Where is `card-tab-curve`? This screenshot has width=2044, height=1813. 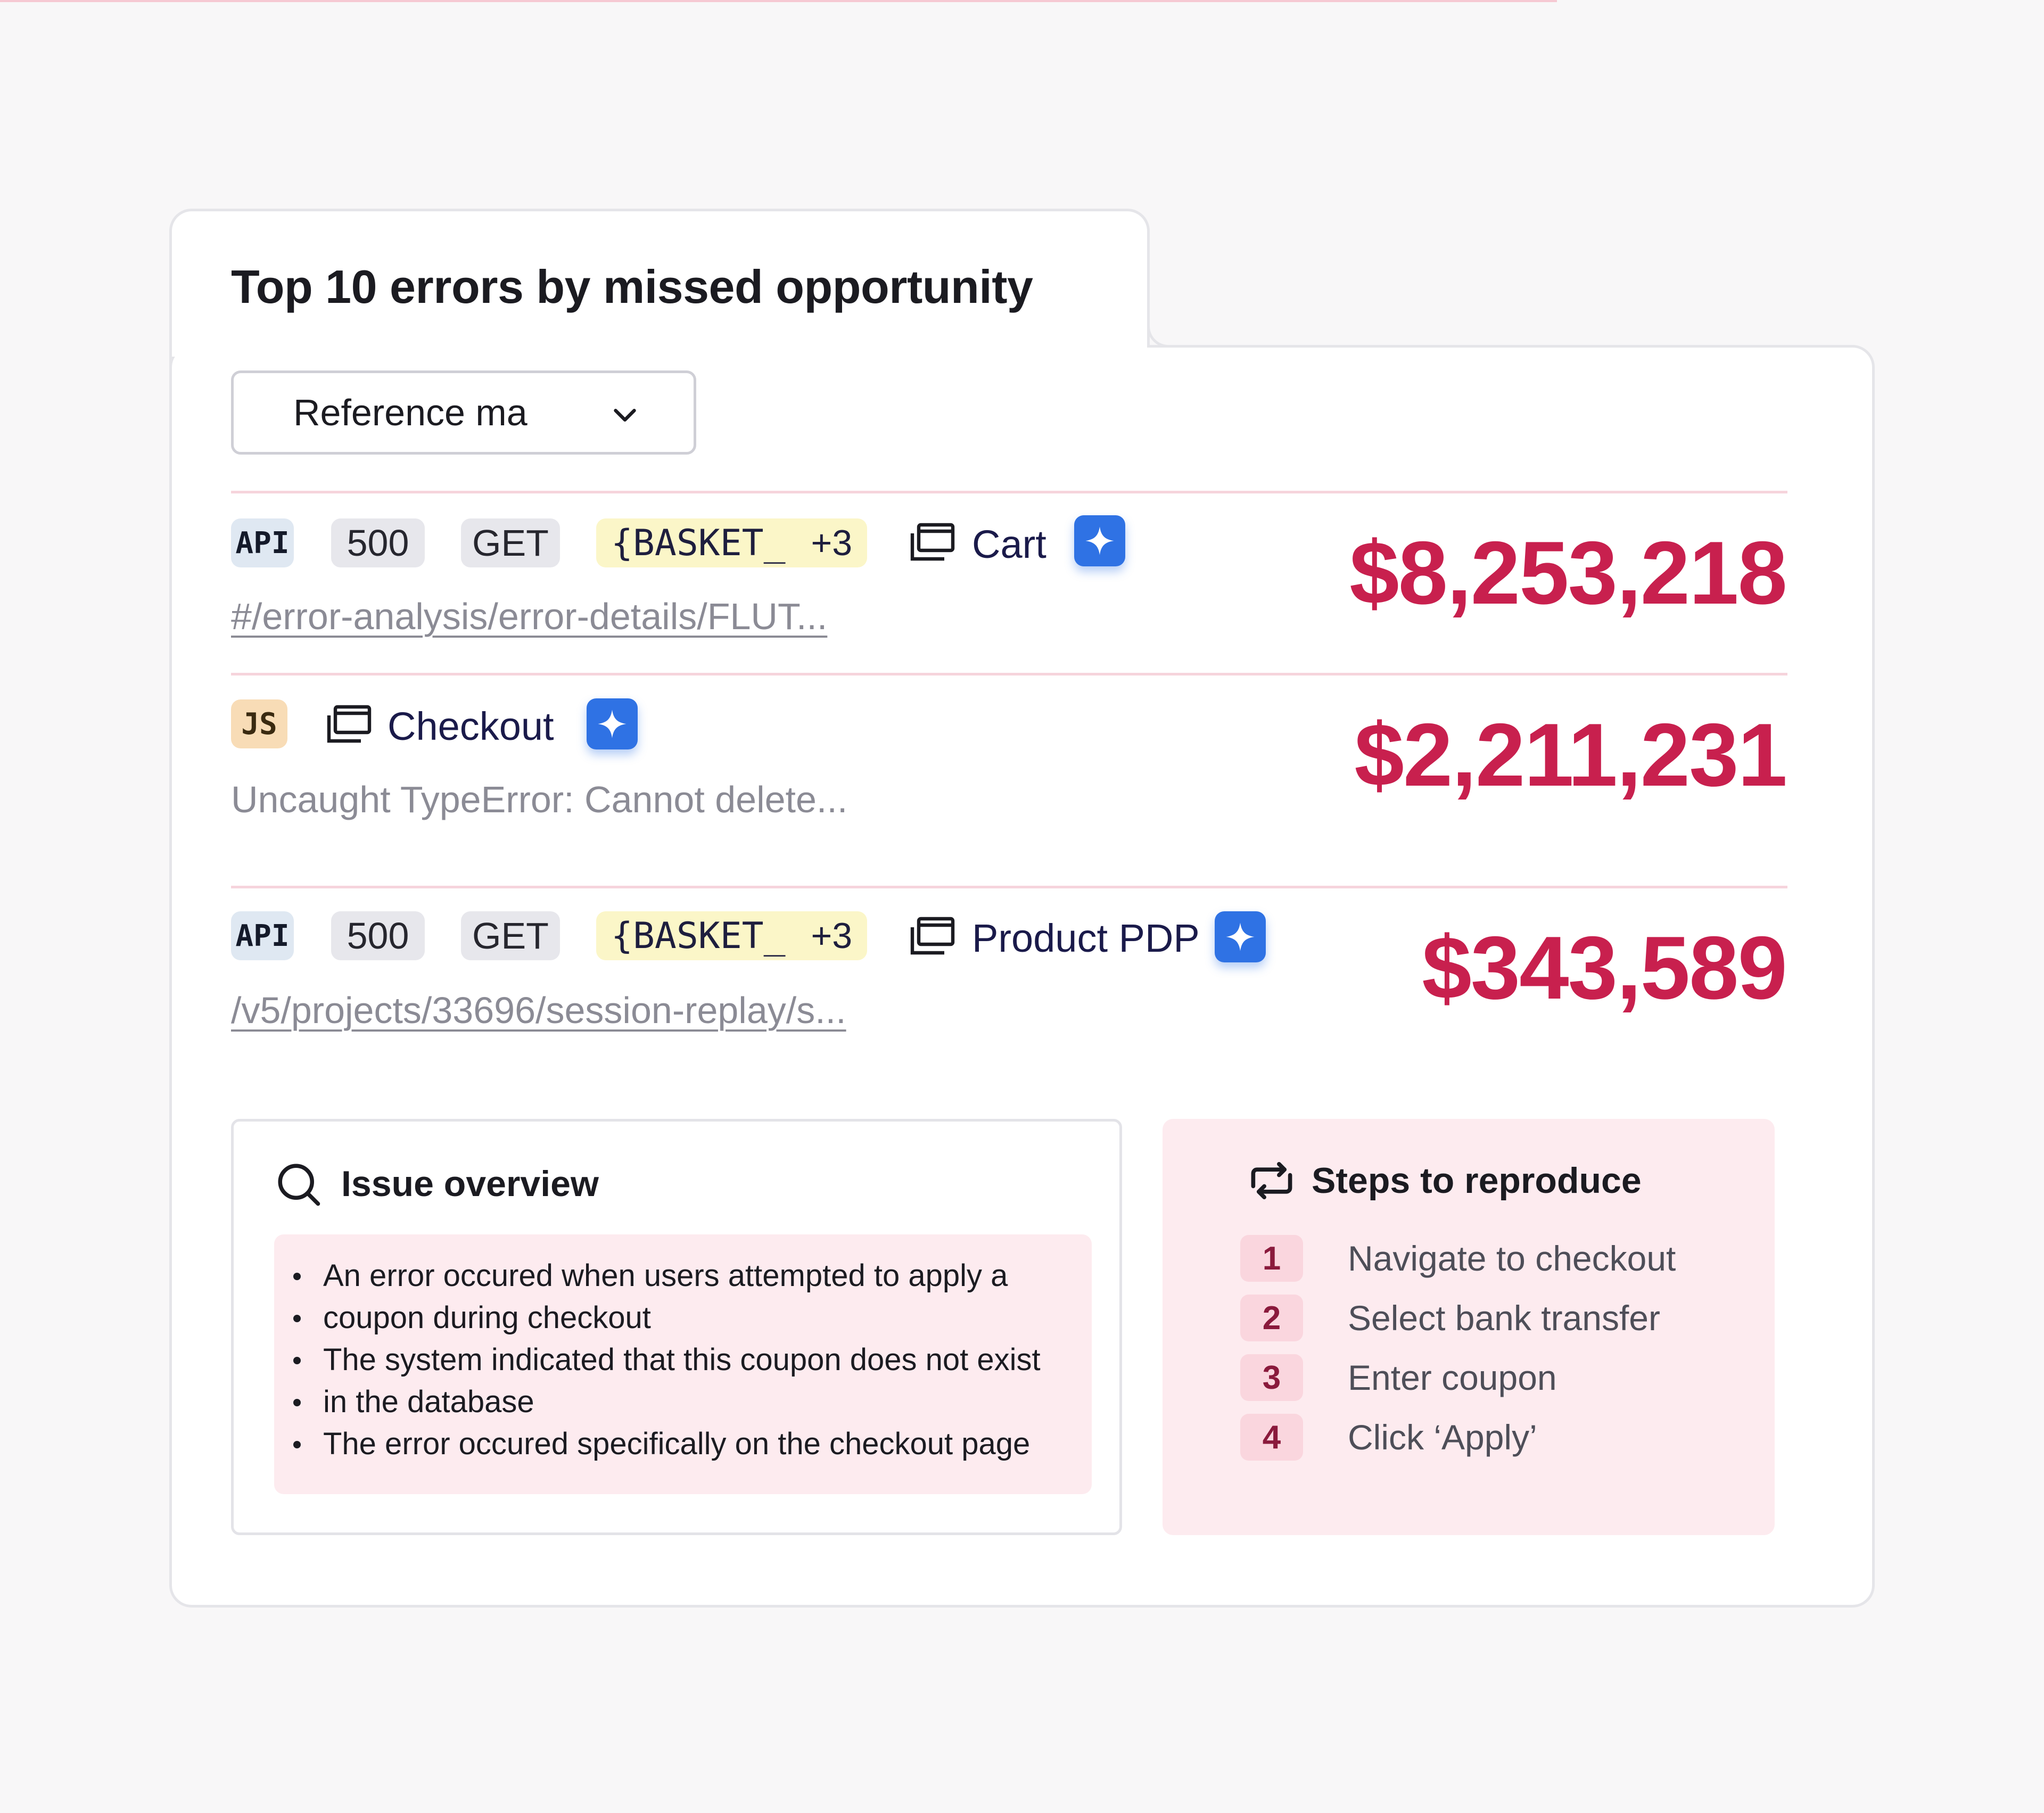 card-tab-curve is located at coordinates (1163, 335).